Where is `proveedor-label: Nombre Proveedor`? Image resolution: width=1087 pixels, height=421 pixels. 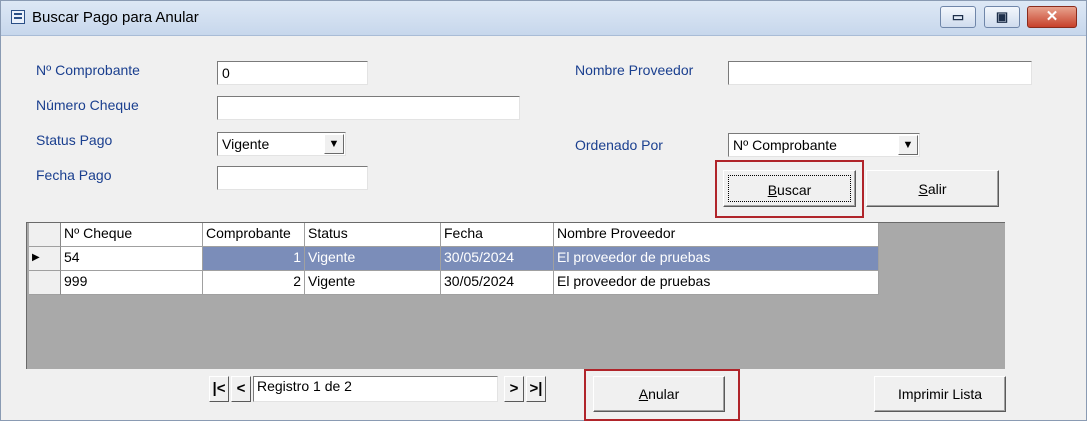 proveedor-label: Nombre Proveedor is located at coordinates (634, 70).